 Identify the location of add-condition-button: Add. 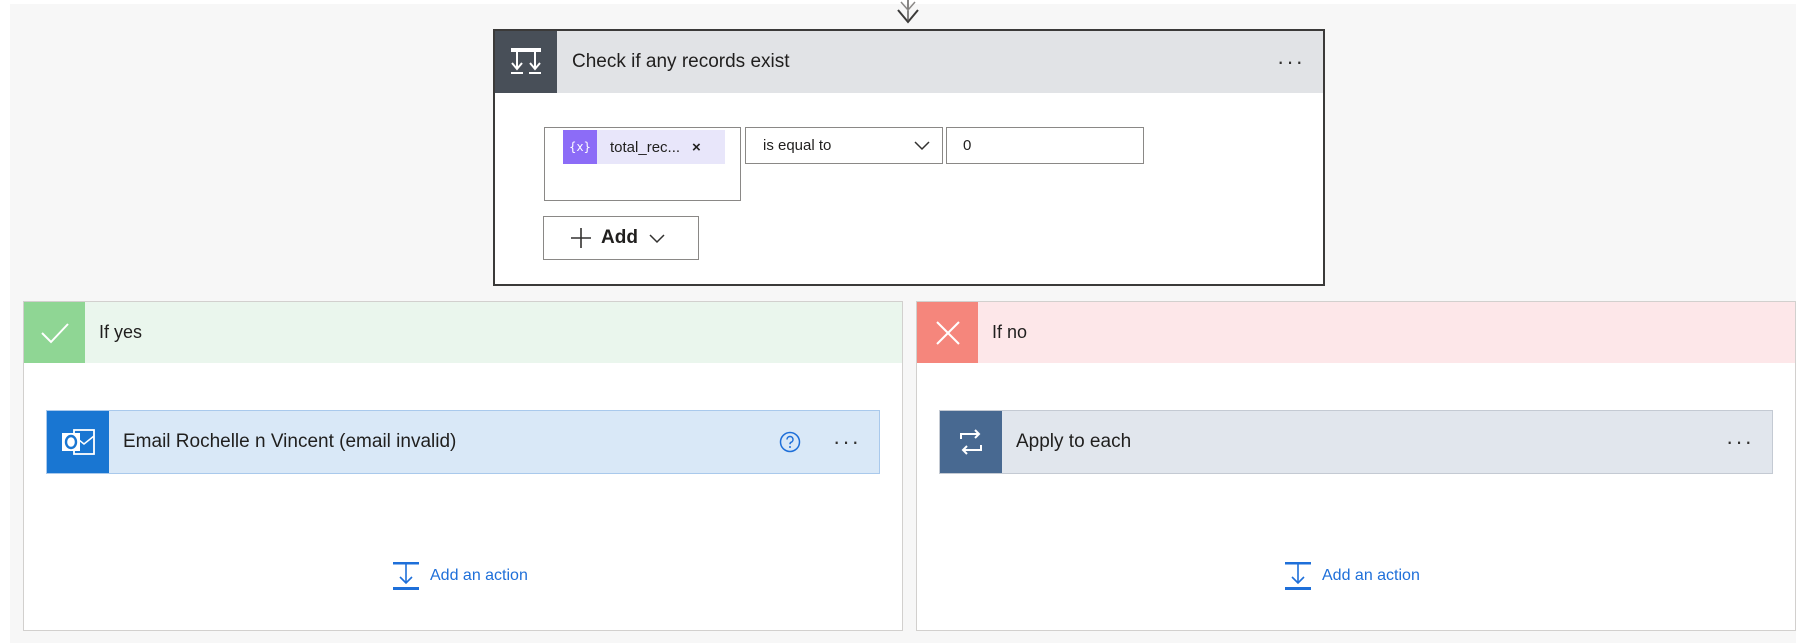
(621, 238).